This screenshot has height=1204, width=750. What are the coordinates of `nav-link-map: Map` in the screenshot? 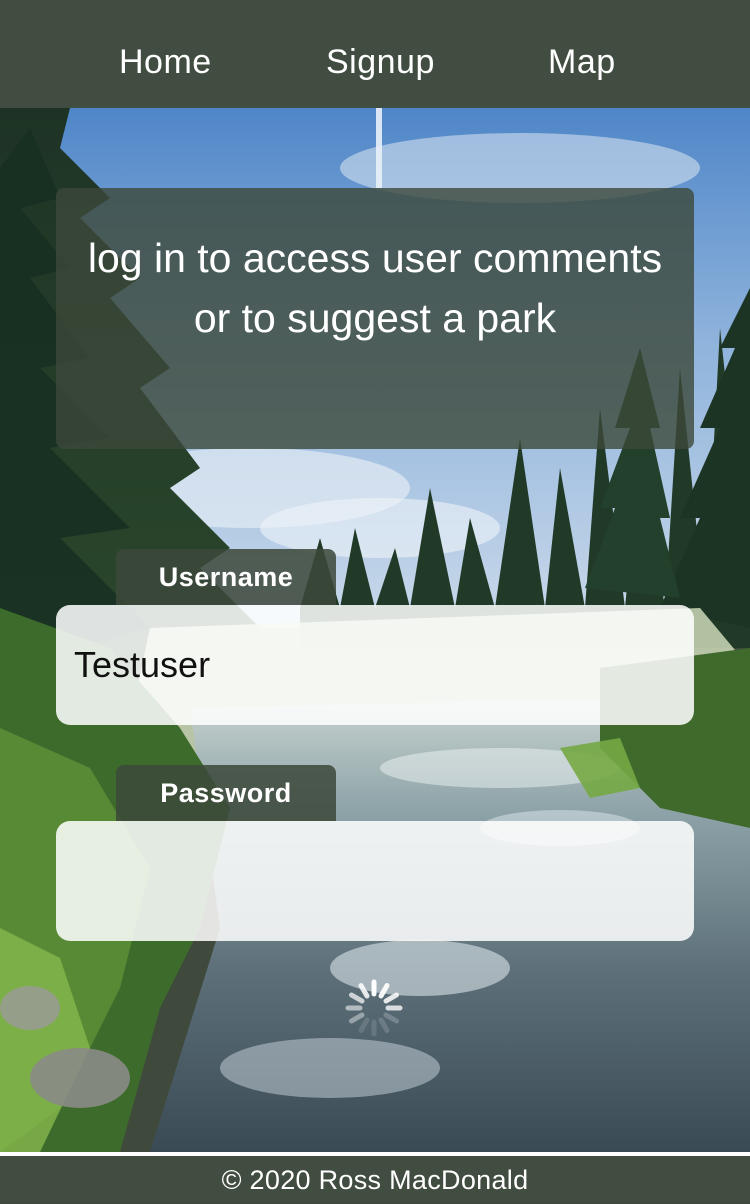 It's located at (582, 62).